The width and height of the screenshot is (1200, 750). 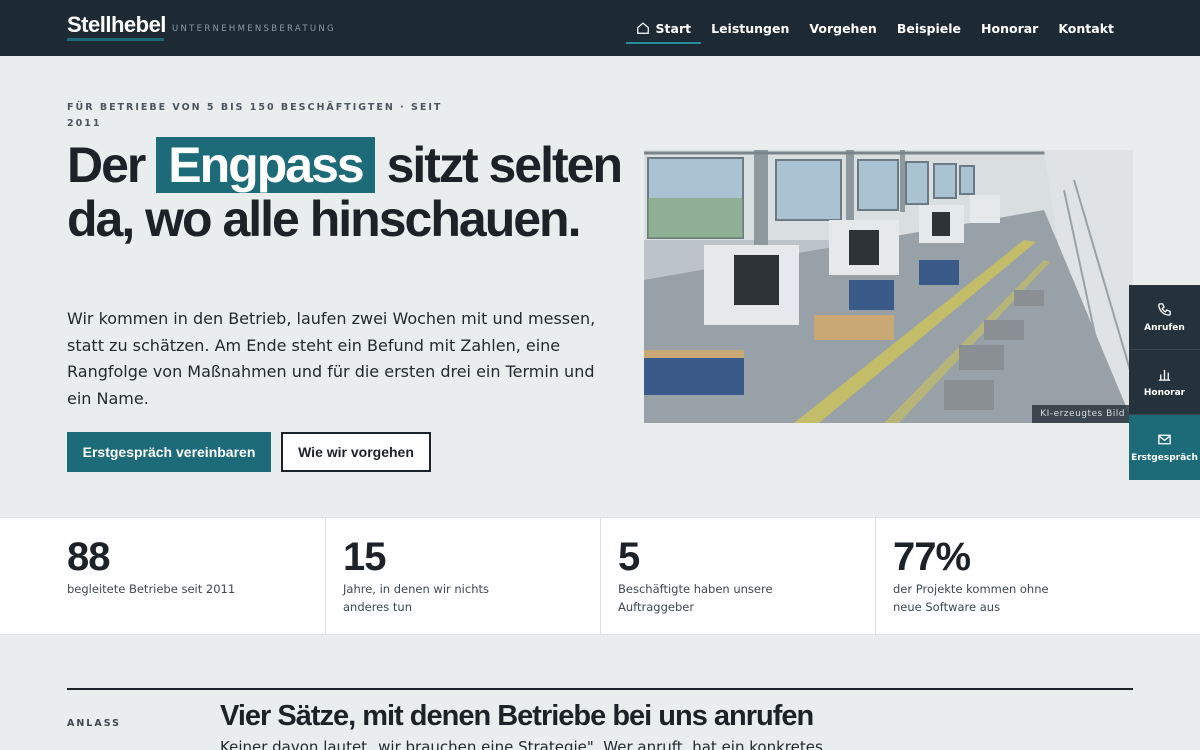 I want to click on consultation-button: Erstgespräch, so click(x=1164, y=447).